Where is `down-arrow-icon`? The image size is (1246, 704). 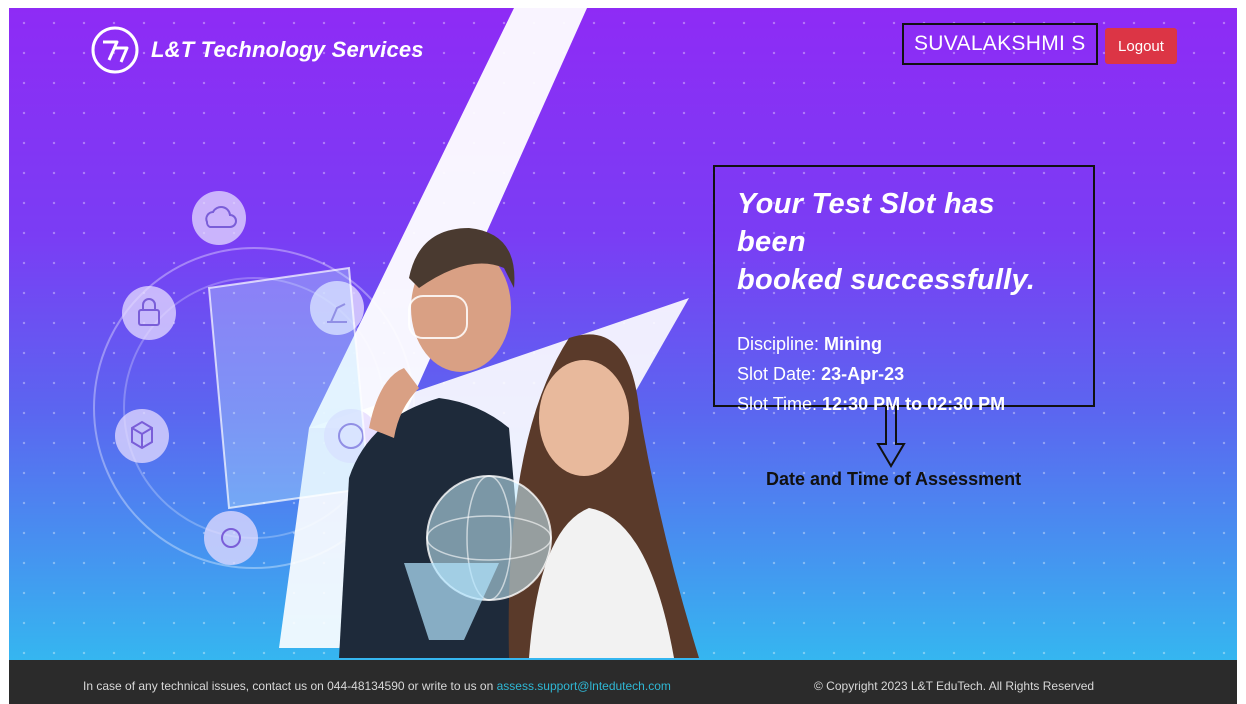
down-arrow-icon is located at coordinates (891, 437).